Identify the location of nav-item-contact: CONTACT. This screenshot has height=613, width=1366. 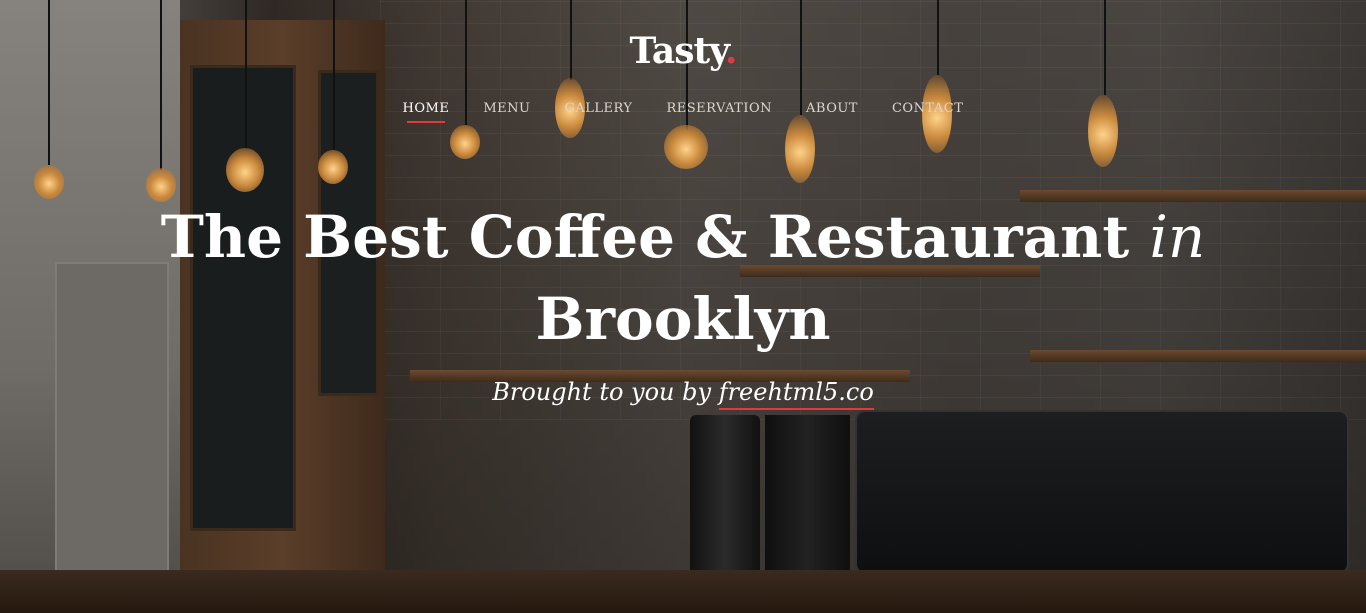
(927, 109).